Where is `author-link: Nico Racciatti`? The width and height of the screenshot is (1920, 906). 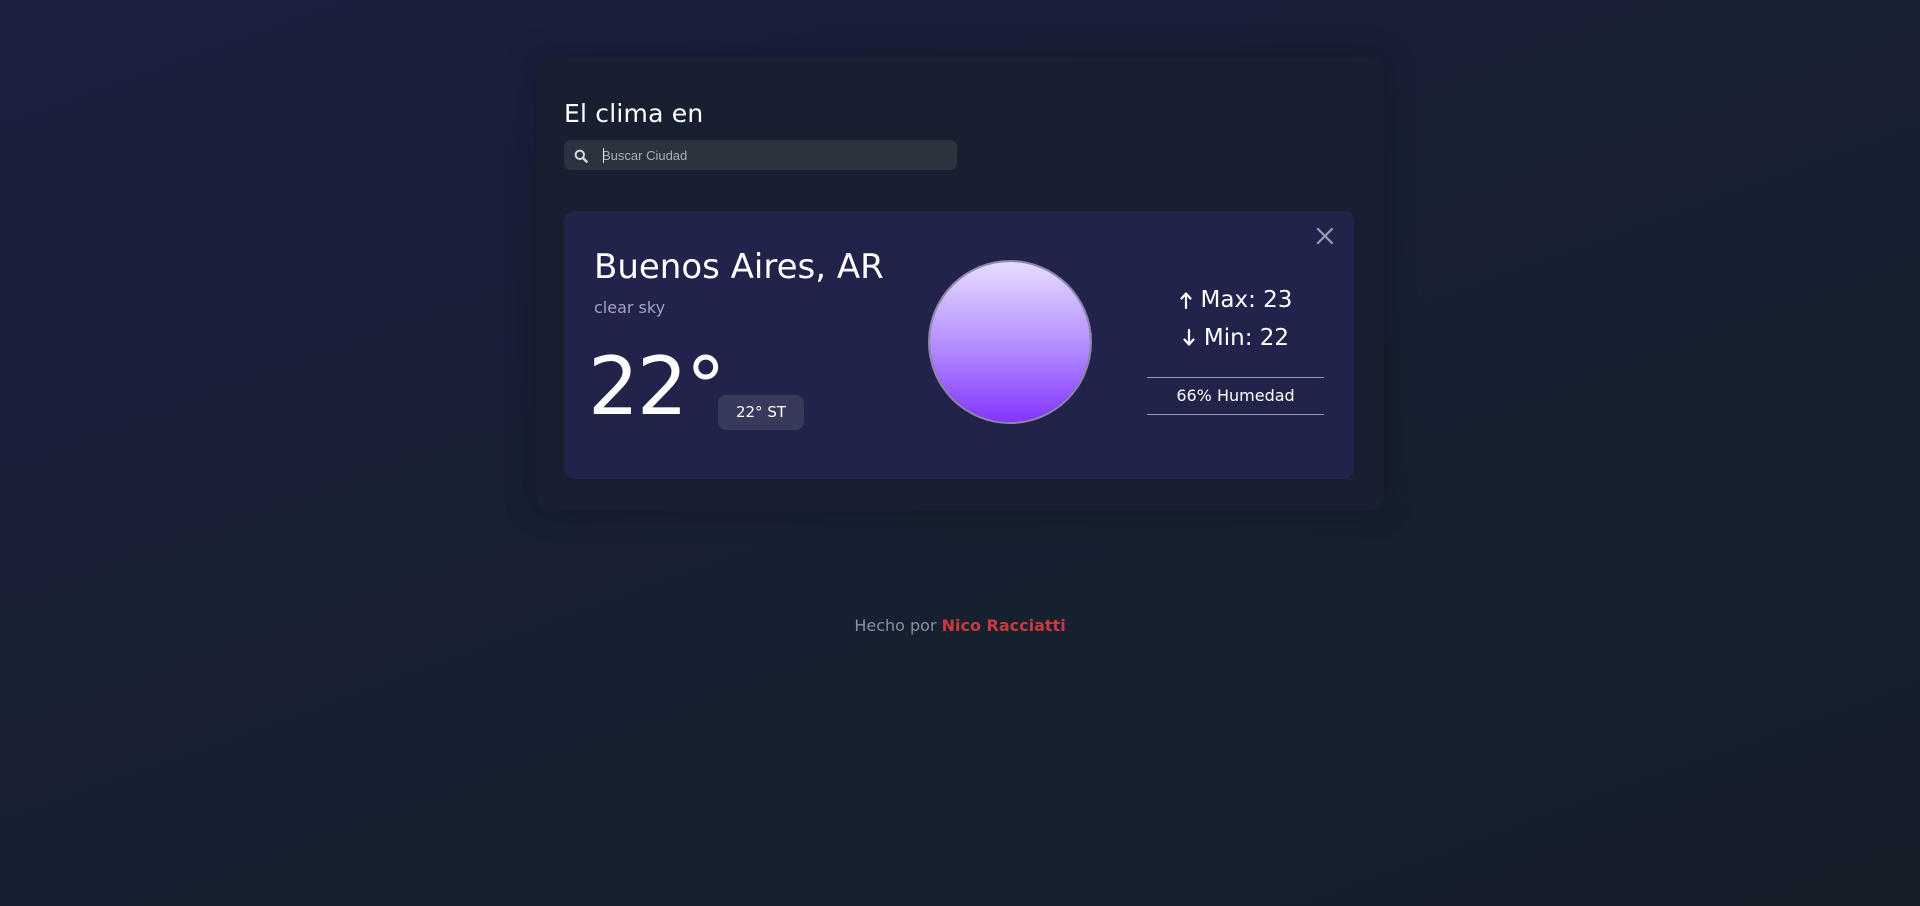 author-link: Nico Racciatti is located at coordinates (1004, 625).